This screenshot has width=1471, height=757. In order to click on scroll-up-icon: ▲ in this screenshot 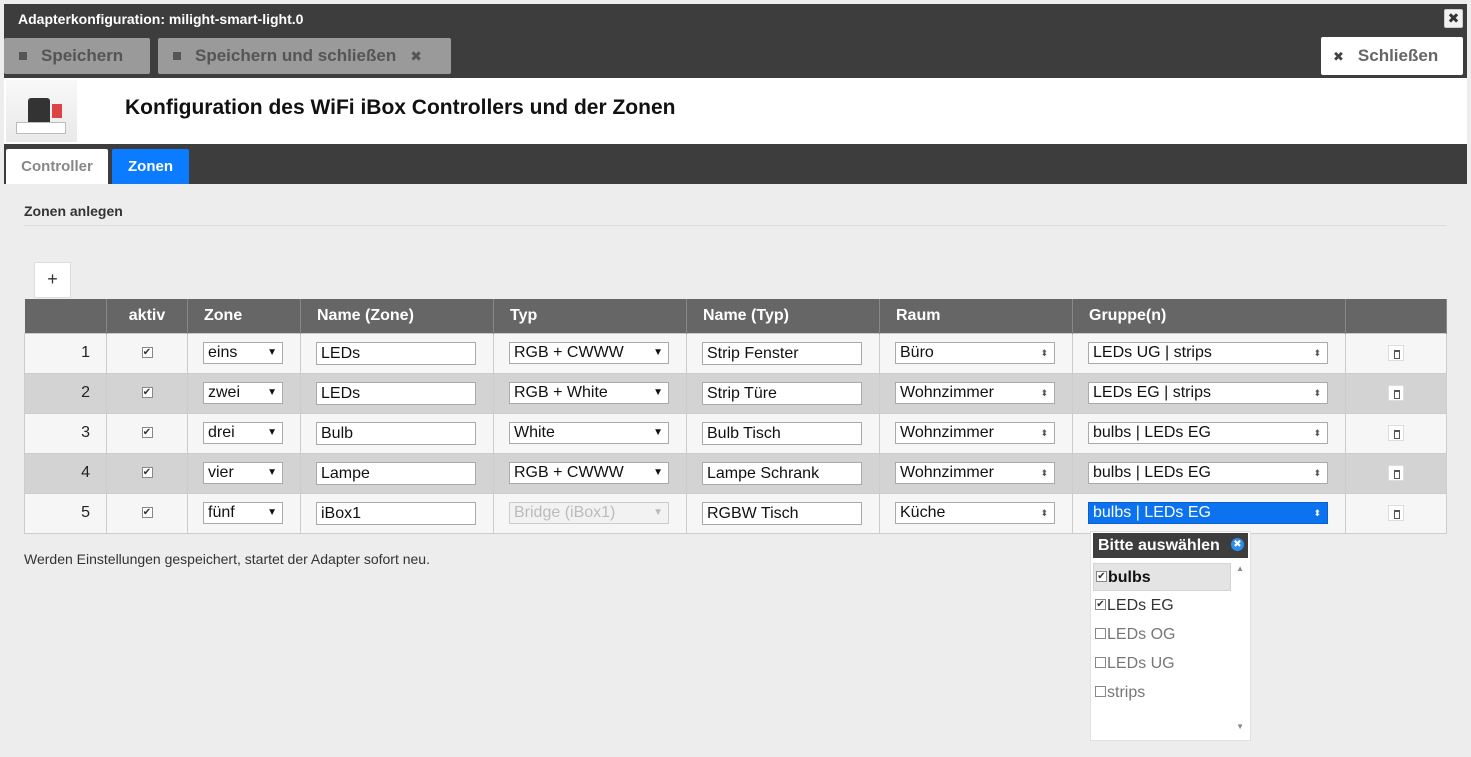, I will do `click(1240, 568)`.